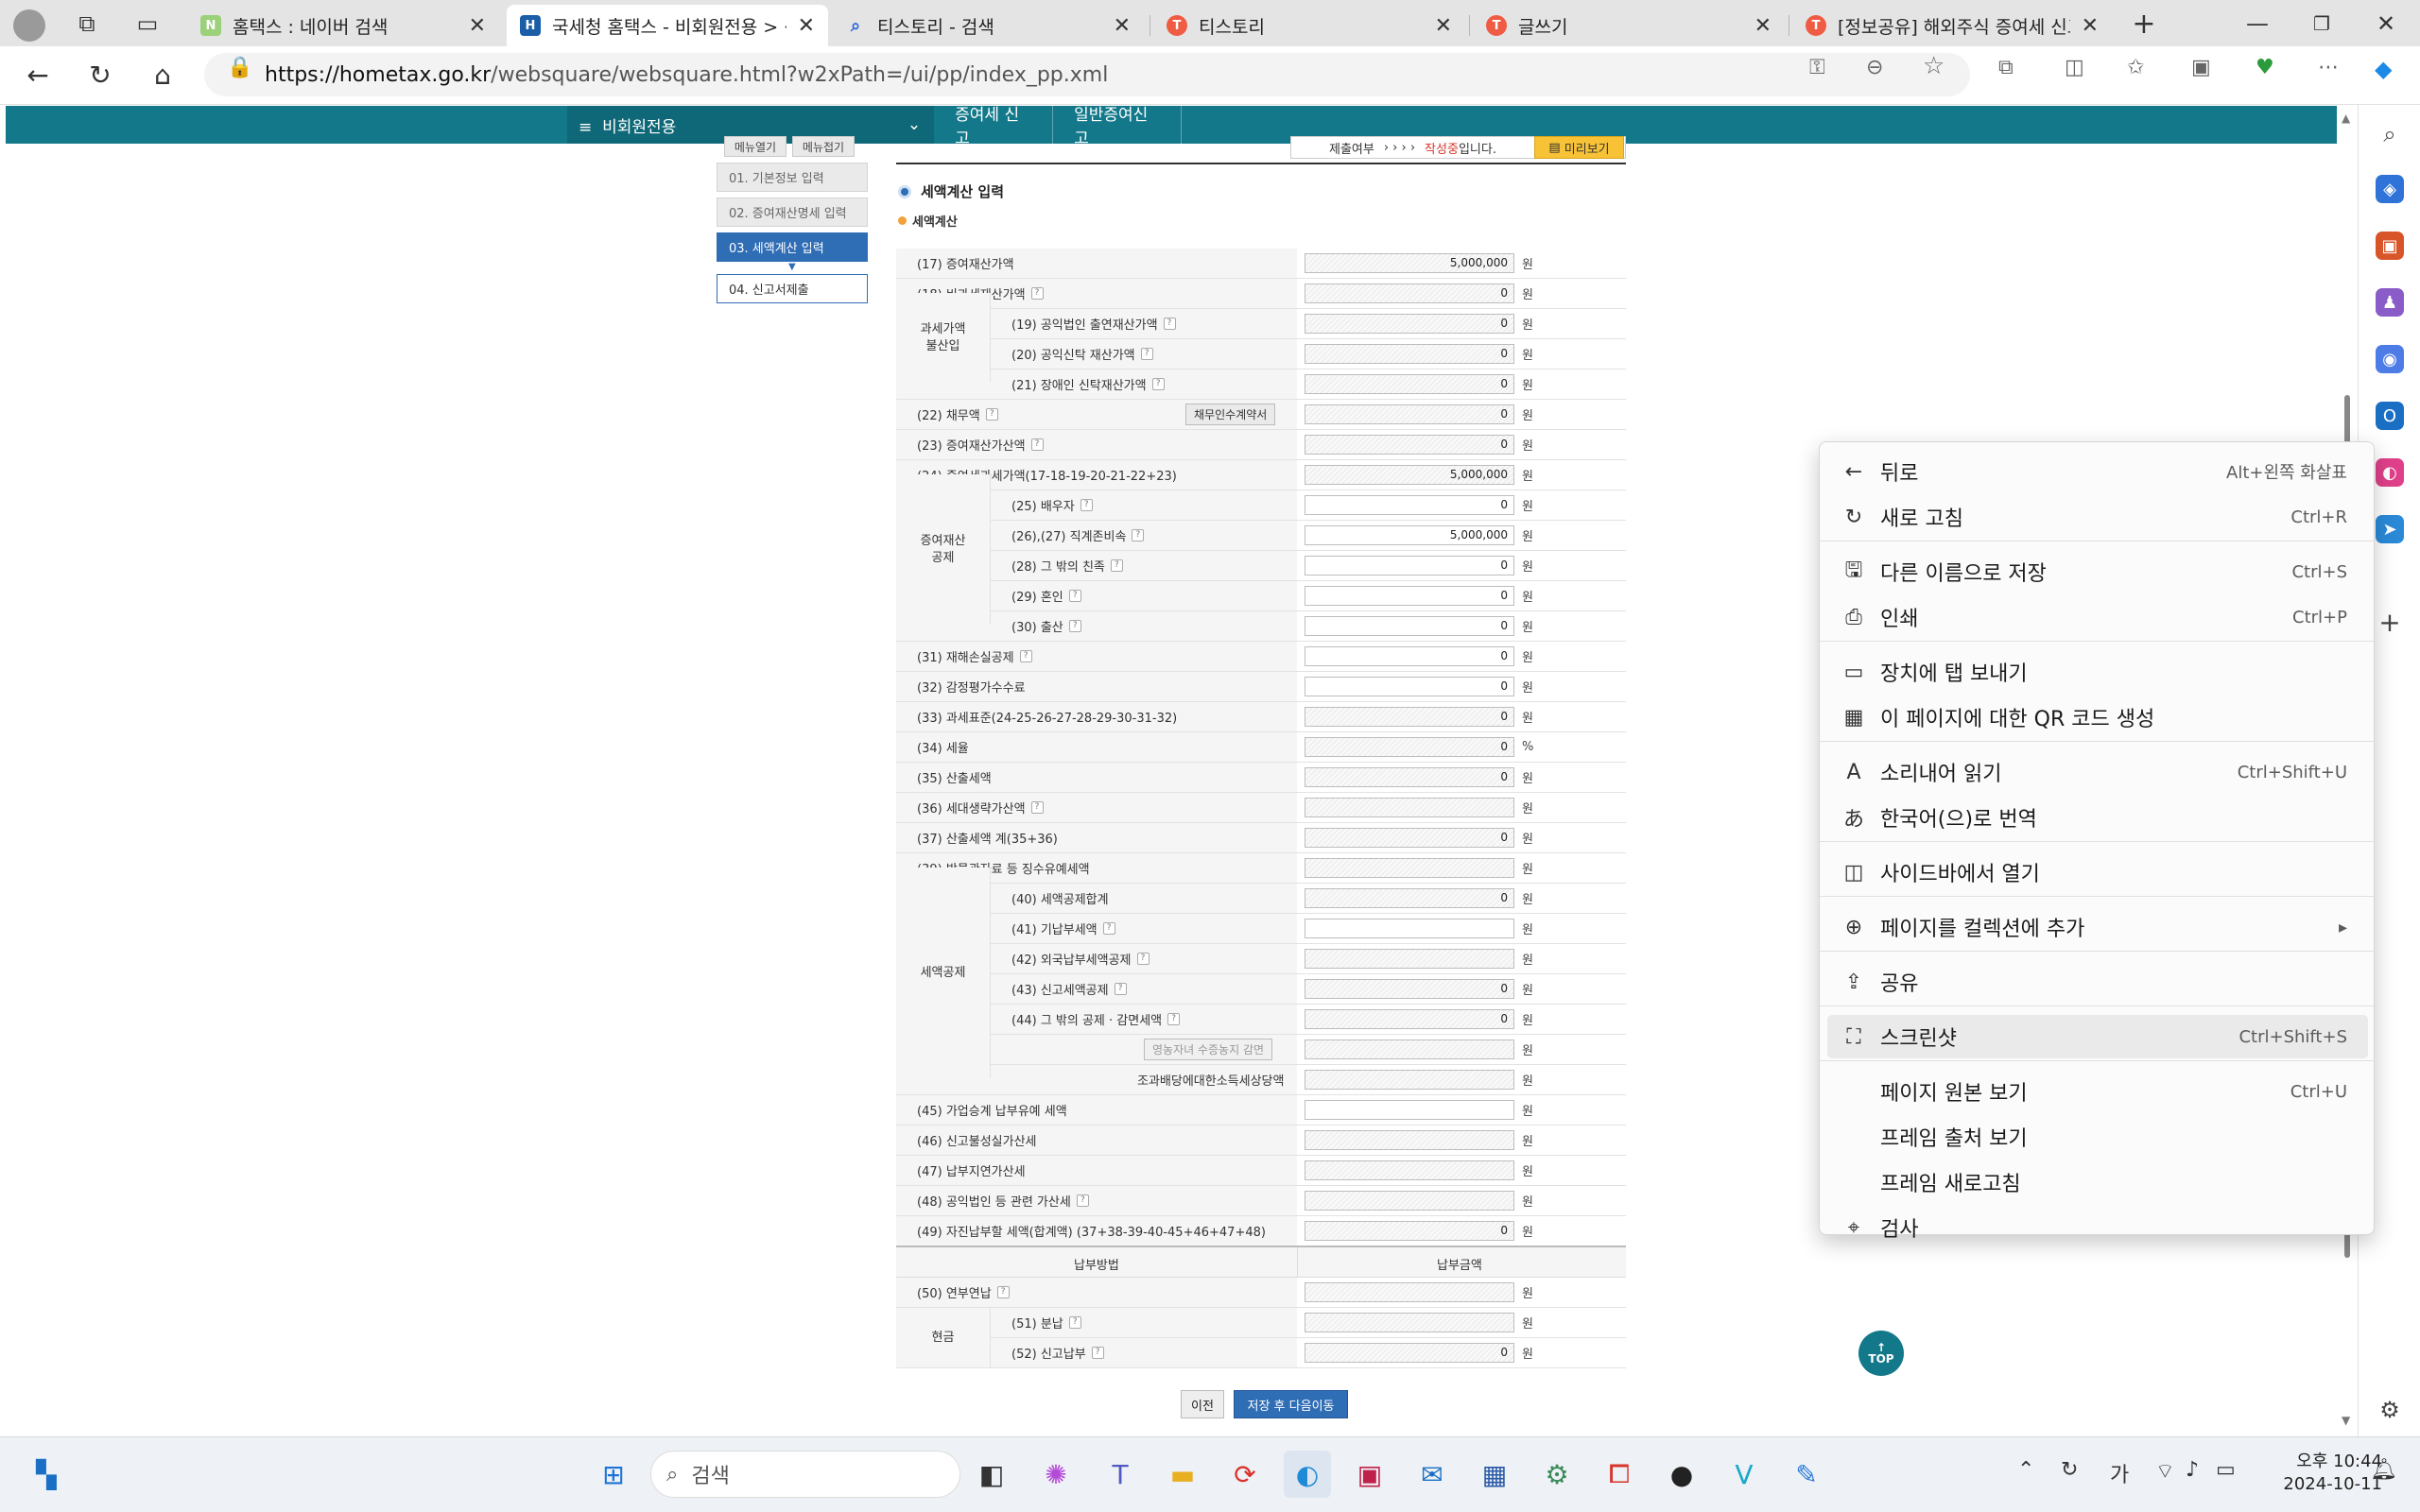 The image size is (2420, 1512). Describe the element at coordinates (1307, 1474) in the screenshot. I see `edge-icon: ◐` at that location.